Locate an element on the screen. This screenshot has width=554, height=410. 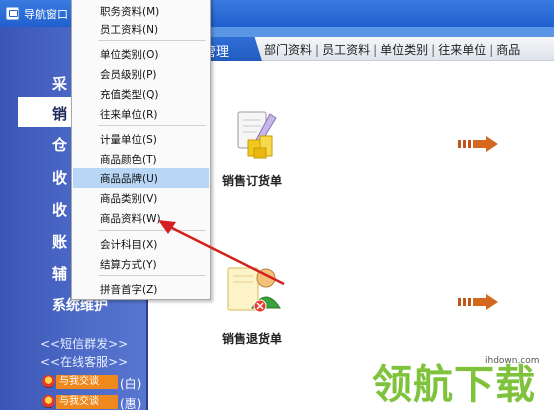
menu-item-position-info: 职务资料(M) is located at coordinates (141, 11).